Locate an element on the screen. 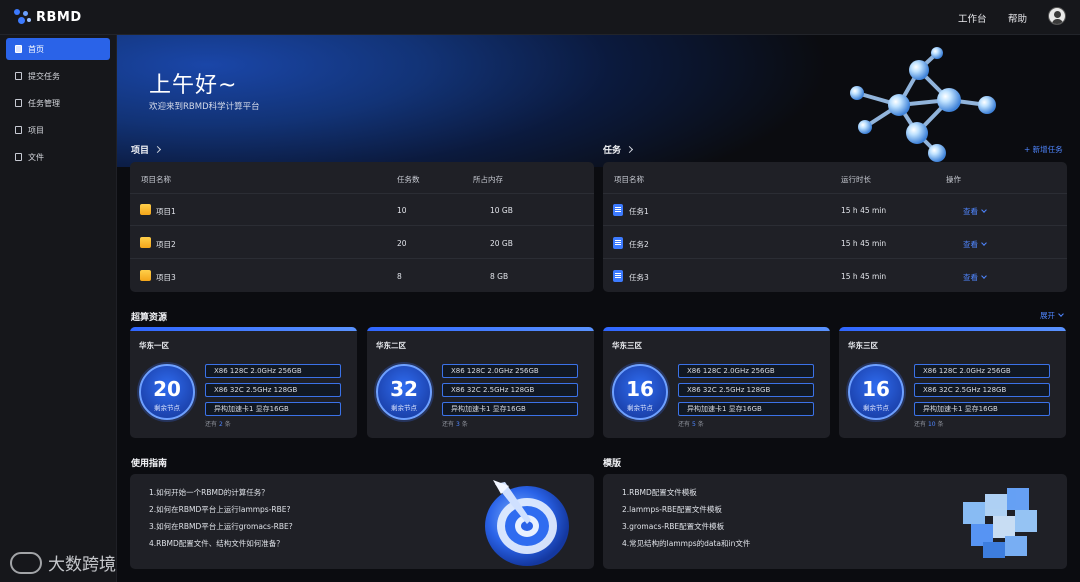 Image resolution: width=1080 pixels, height=582 pixels. project-name: 项目3 is located at coordinates (166, 277).